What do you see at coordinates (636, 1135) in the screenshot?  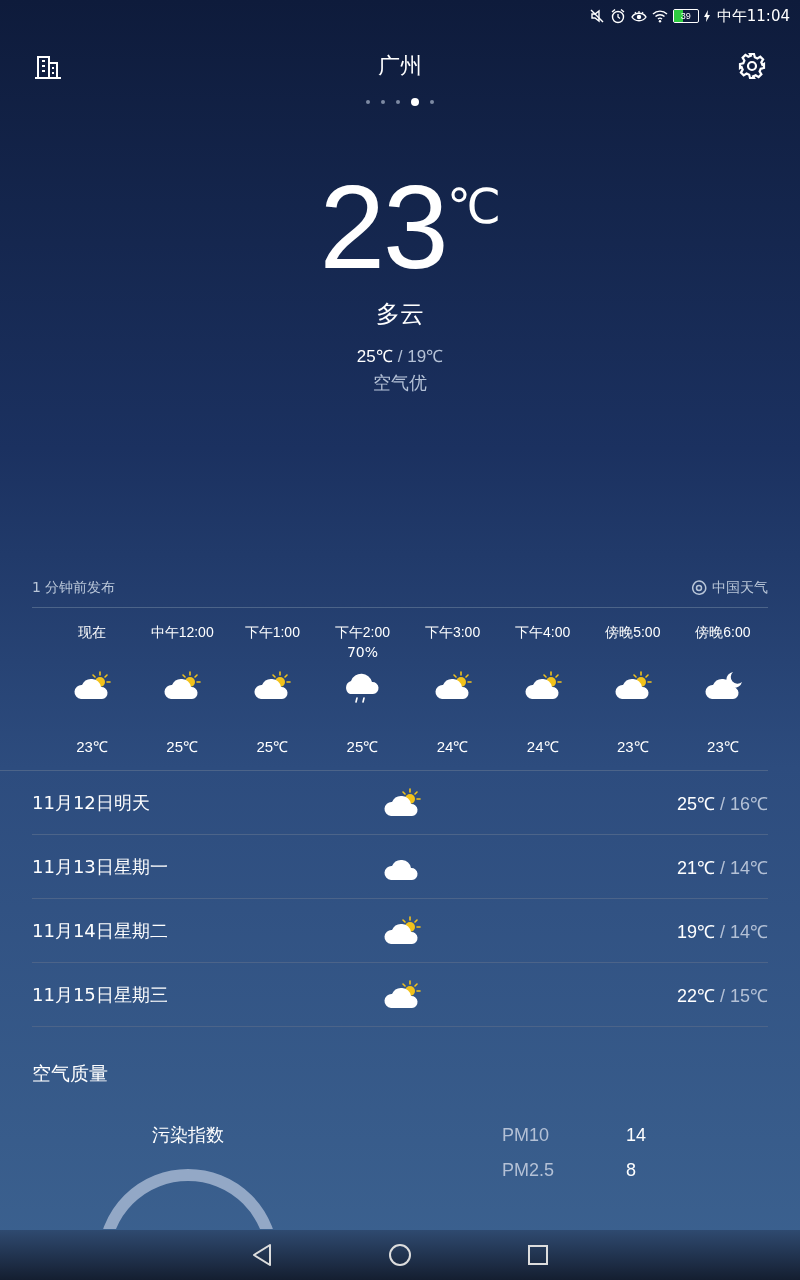 I see `pollutant-value: 14` at bounding box center [636, 1135].